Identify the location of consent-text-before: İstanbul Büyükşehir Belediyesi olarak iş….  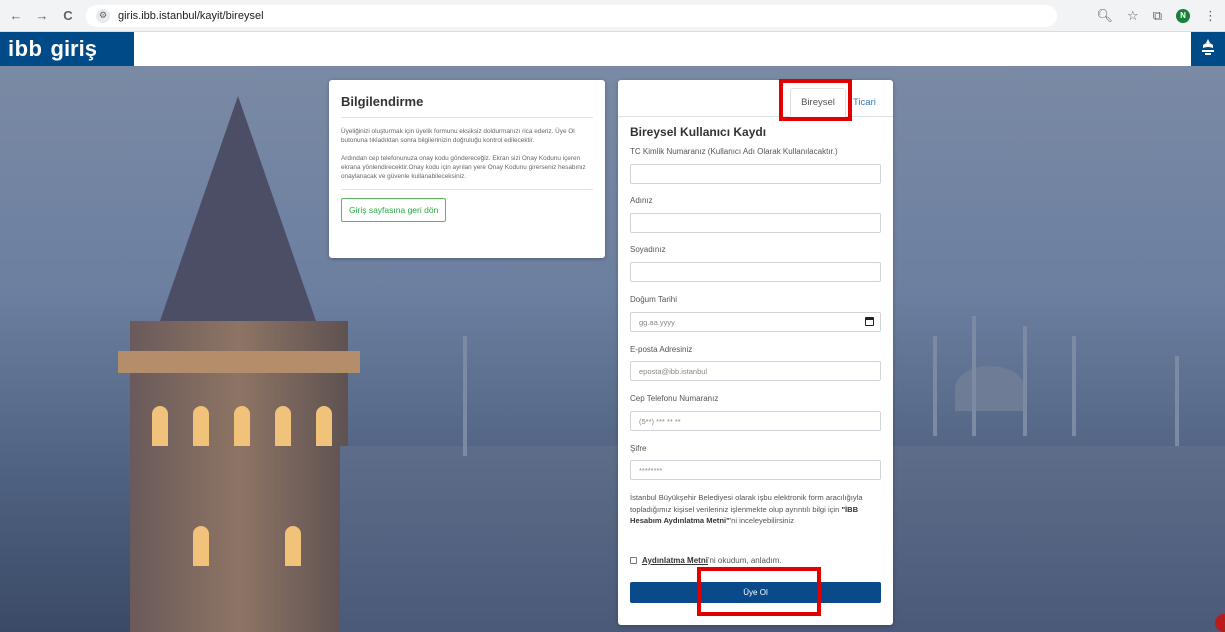
(746, 503).